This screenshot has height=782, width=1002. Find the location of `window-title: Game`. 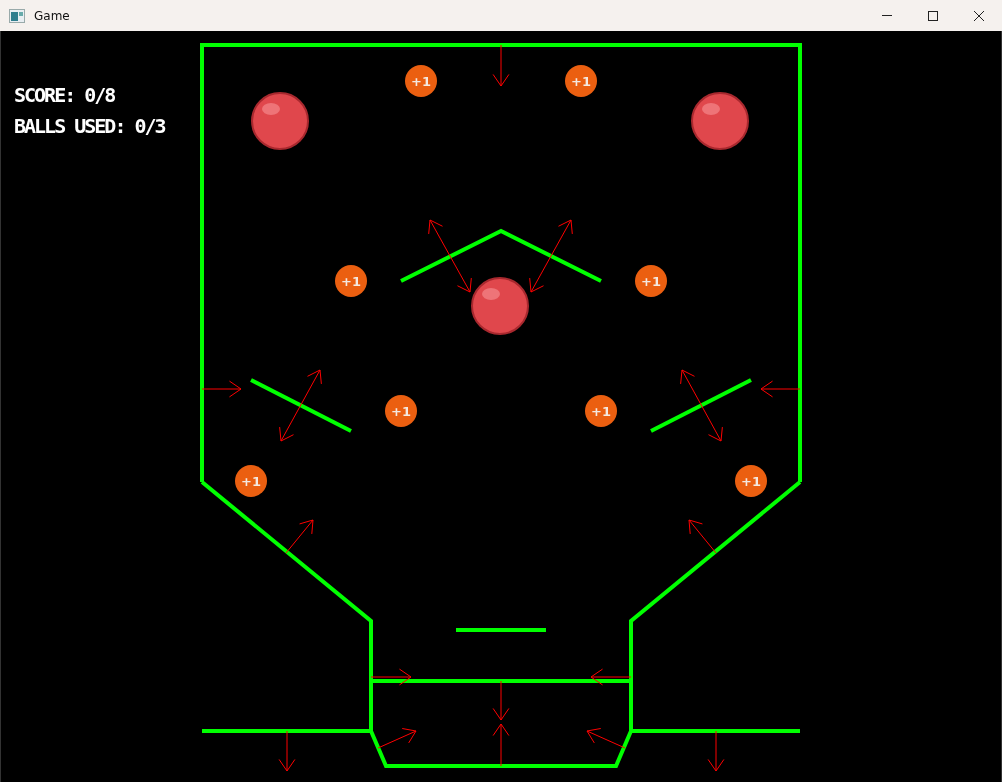

window-title: Game is located at coordinates (52, 15).